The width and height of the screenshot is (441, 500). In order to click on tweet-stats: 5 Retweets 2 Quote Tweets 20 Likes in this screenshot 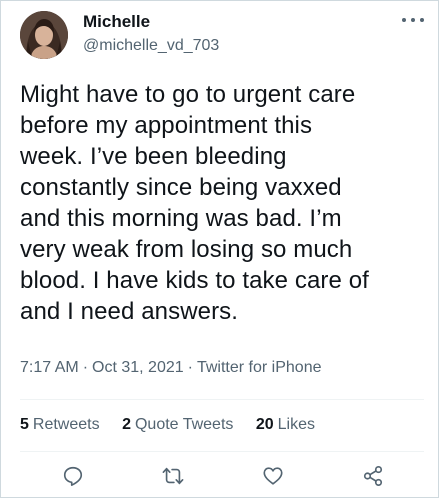, I will do `click(176, 425)`.